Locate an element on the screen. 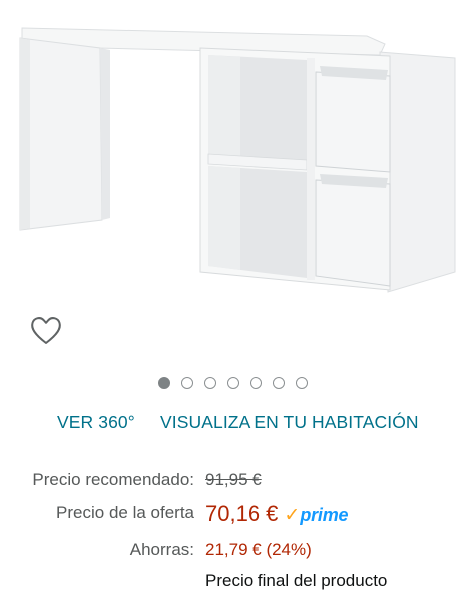 Image resolution: width=475 pixels, height=601 pixels. offer-price-group: 70,16 € ✓prime is located at coordinates (277, 514).